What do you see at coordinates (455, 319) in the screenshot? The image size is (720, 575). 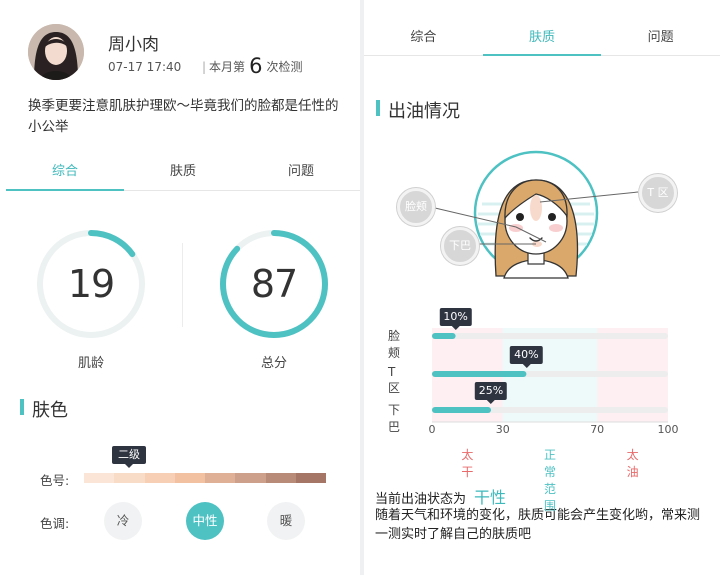 I see `value-label: 10%` at bounding box center [455, 319].